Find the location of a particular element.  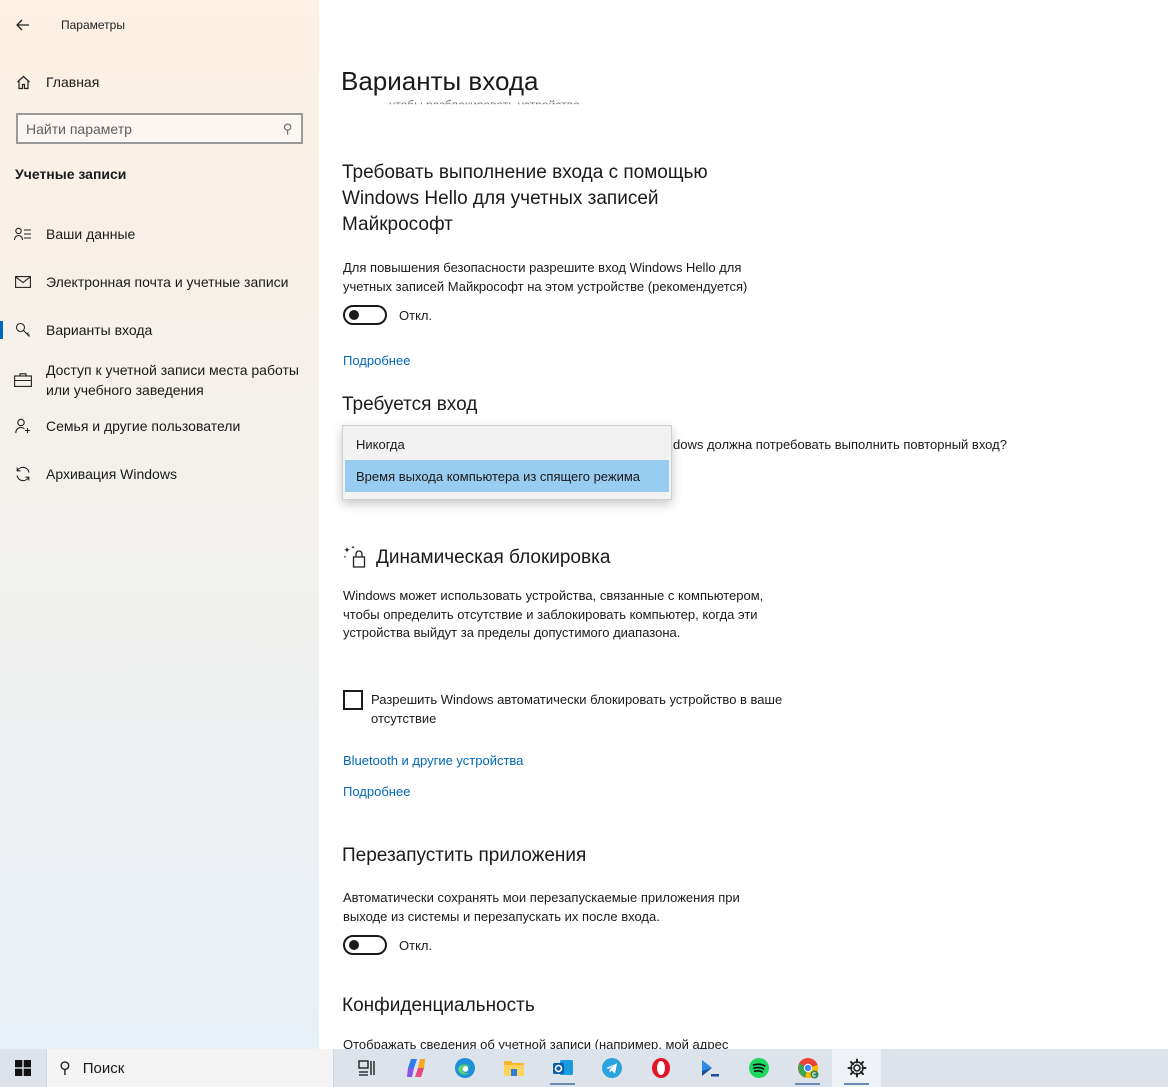

terminal-icon is located at coordinates (710, 1068).